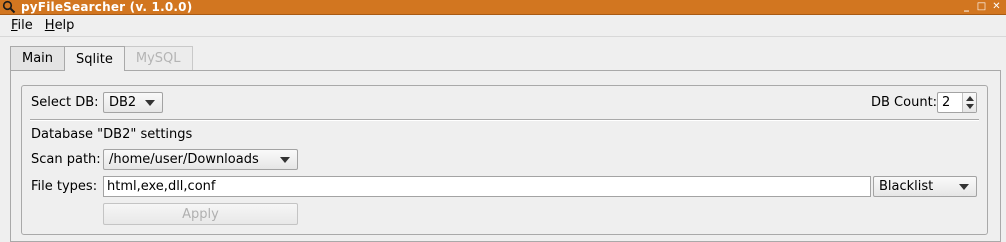 This screenshot has width=1006, height=242. What do you see at coordinates (66, 159) in the screenshot?
I see `scan-path-label: Scan path:` at bounding box center [66, 159].